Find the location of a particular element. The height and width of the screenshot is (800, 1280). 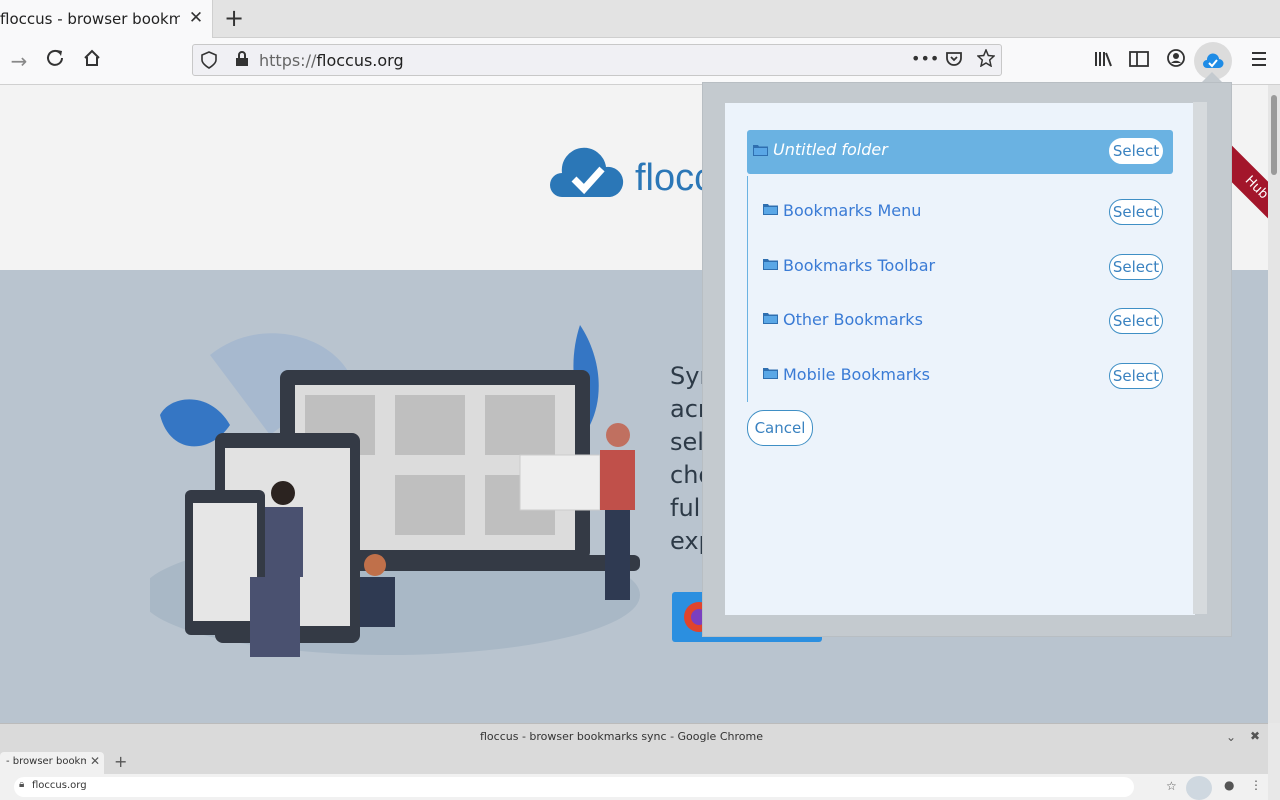

tab-close-button: ✕ is located at coordinates (196, 18).